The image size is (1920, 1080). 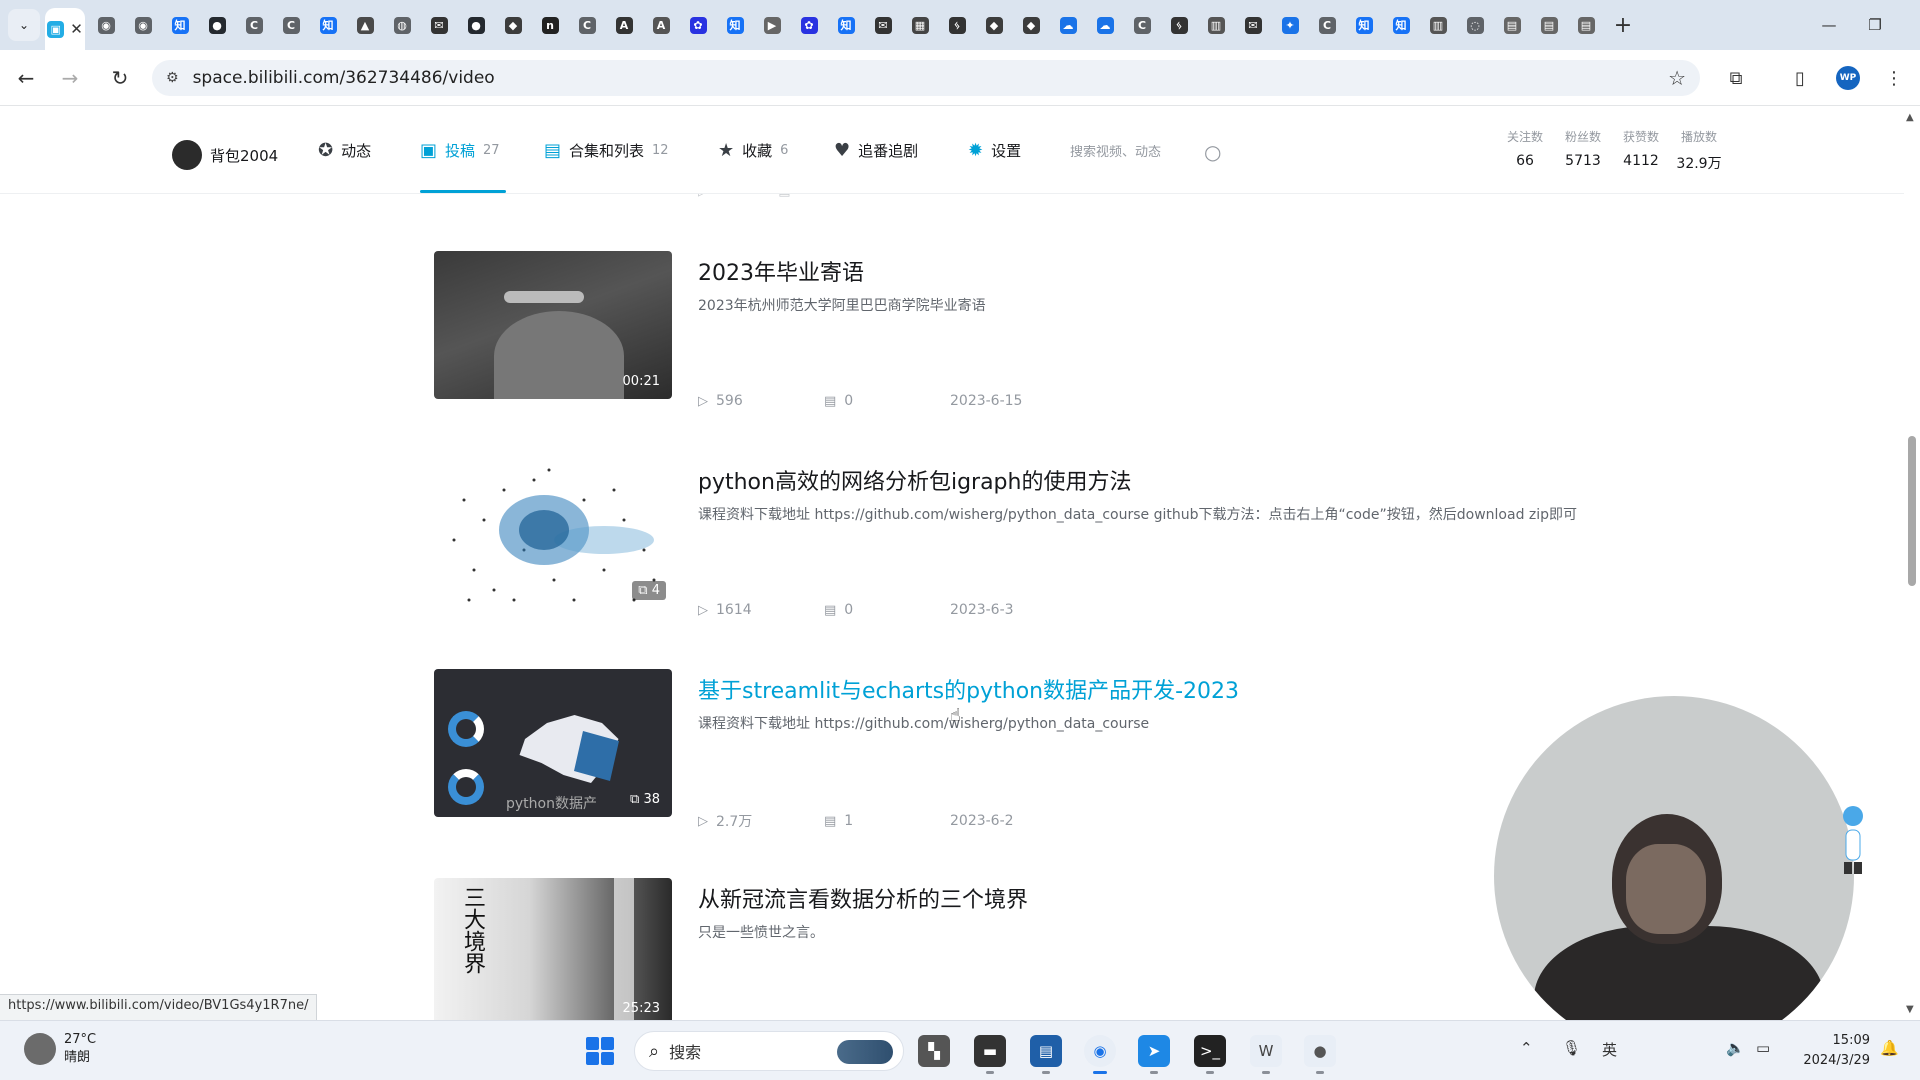 What do you see at coordinates (1848, 78) in the screenshot?
I see `profile-avatar: WP` at bounding box center [1848, 78].